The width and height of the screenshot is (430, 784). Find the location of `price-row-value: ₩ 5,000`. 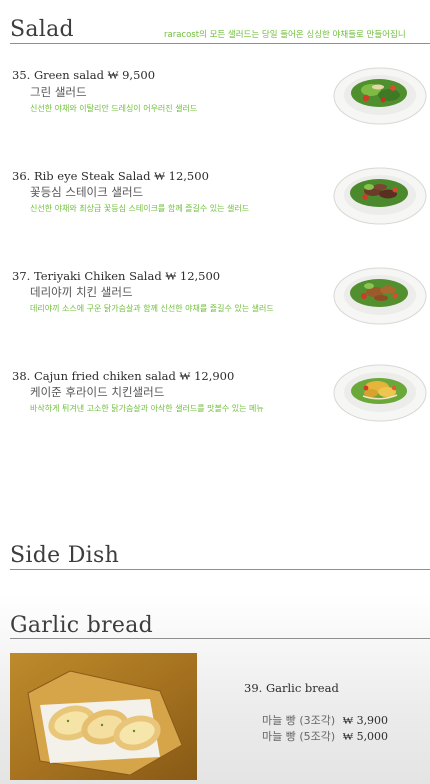

price-row-value: ₩ 5,000 is located at coordinates (365, 736).